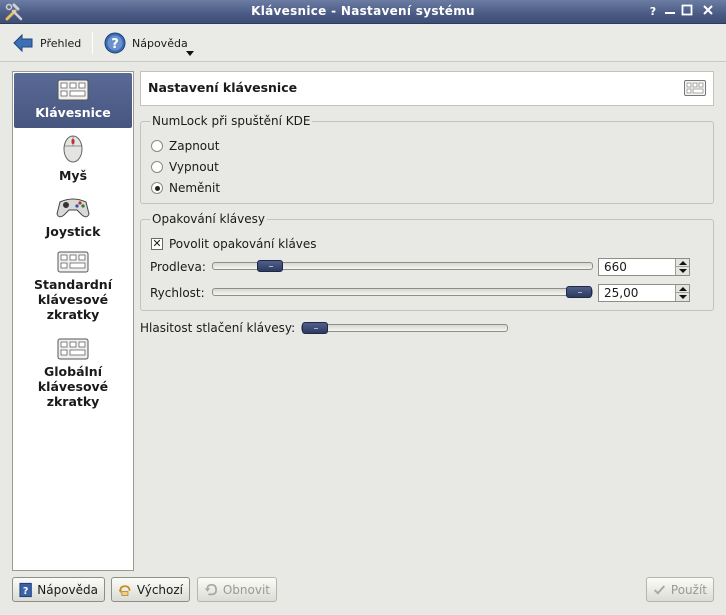  I want to click on repeat-enable-checkbox-row: ✕ Povolit opakování kláves, so click(234, 244).